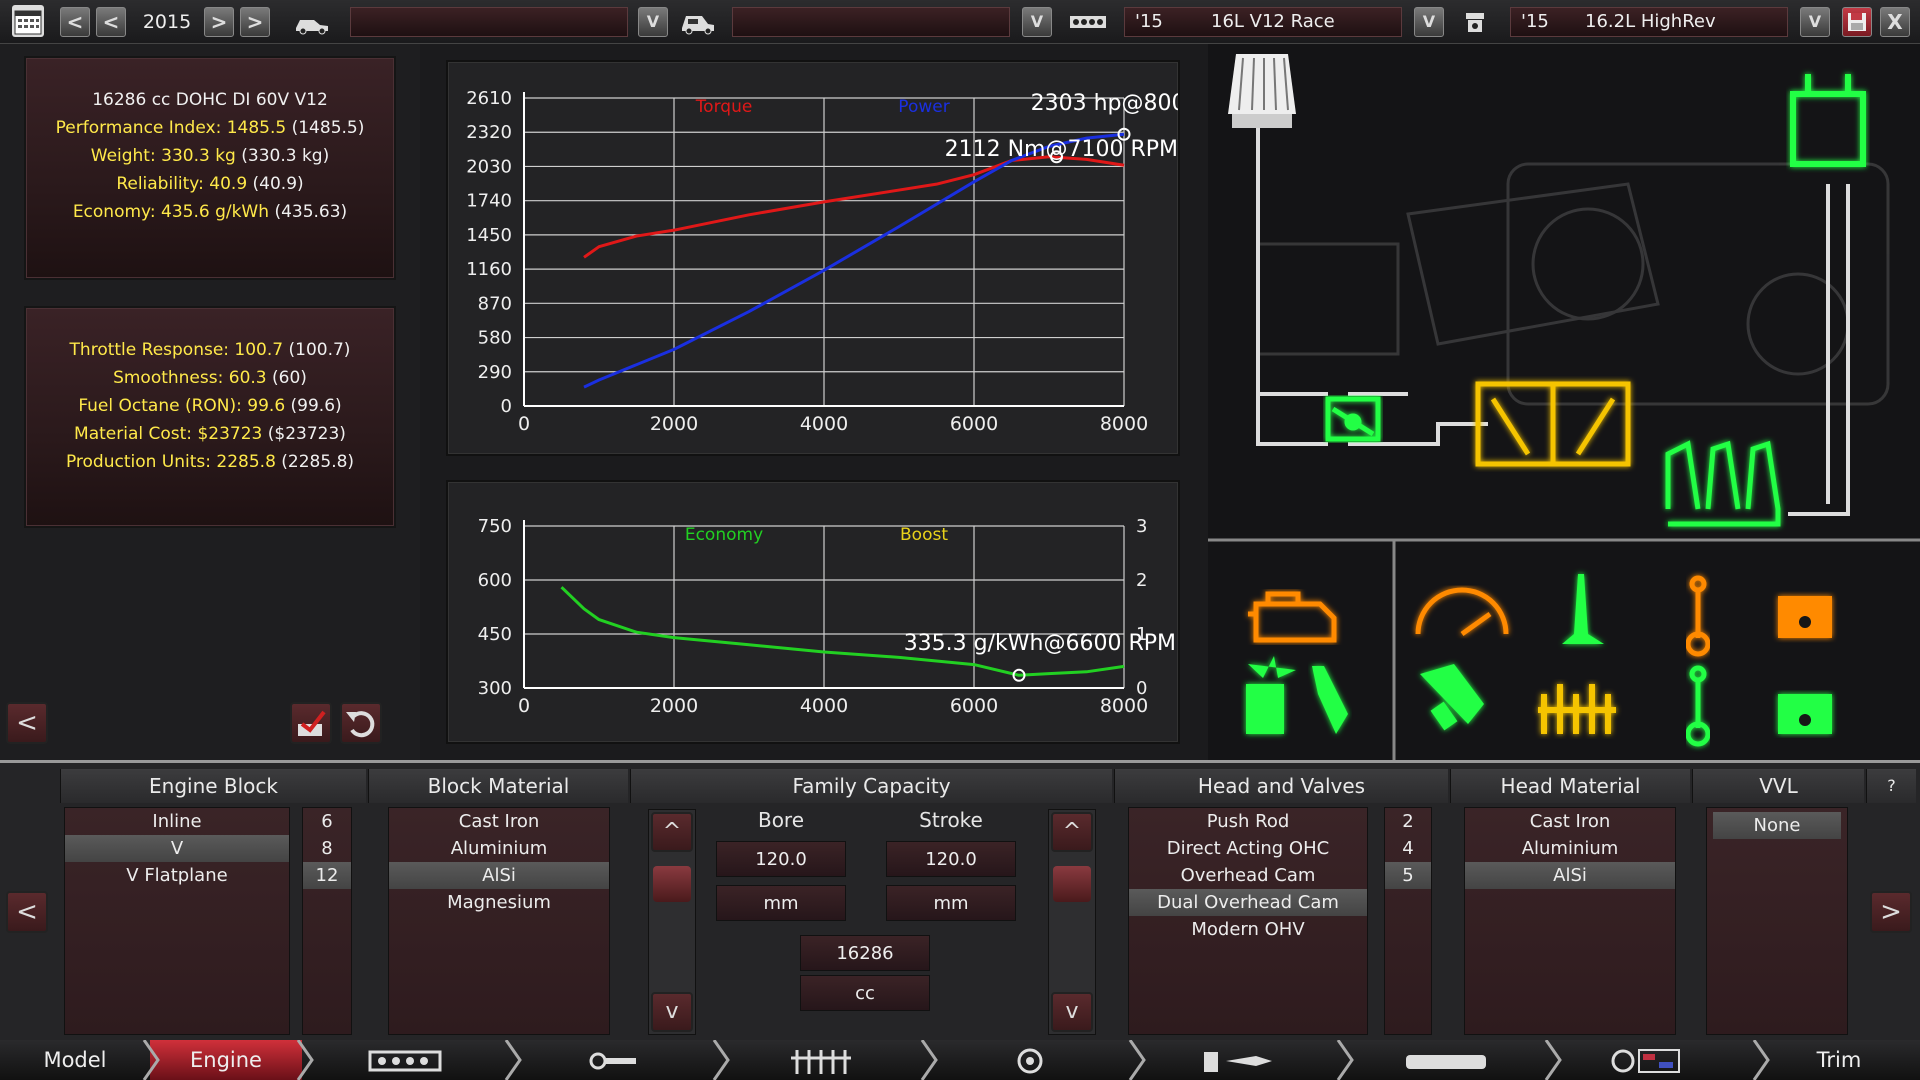 This screenshot has height=1080, width=1920. What do you see at coordinates (1577, 709) in the screenshot?
I see `valvetrain-icon` at bounding box center [1577, 709].